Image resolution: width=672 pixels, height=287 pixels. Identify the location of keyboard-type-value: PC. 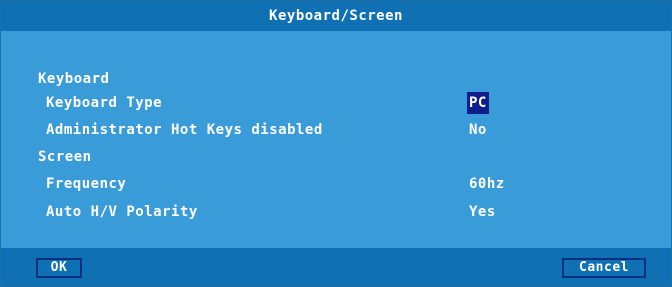
(478, 103).